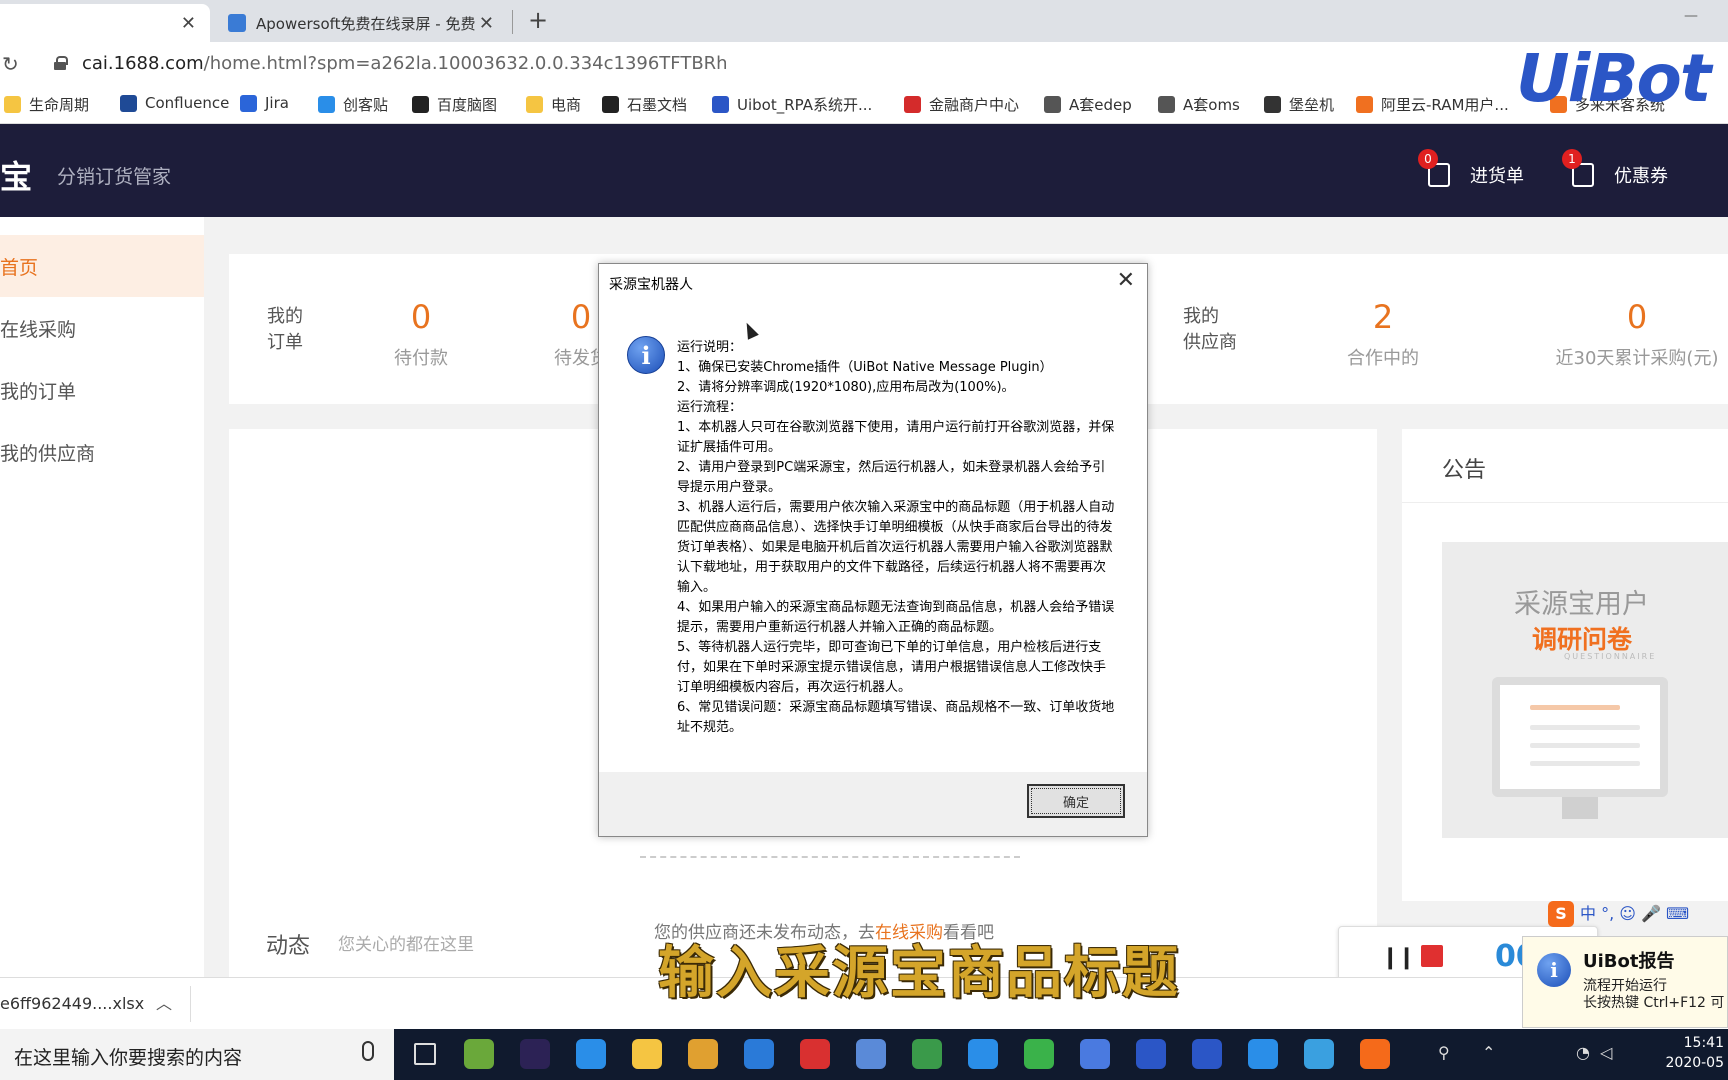 This screenshot has height=1080, width=1728. I want to click on edge-icon, so click(759, 1054).